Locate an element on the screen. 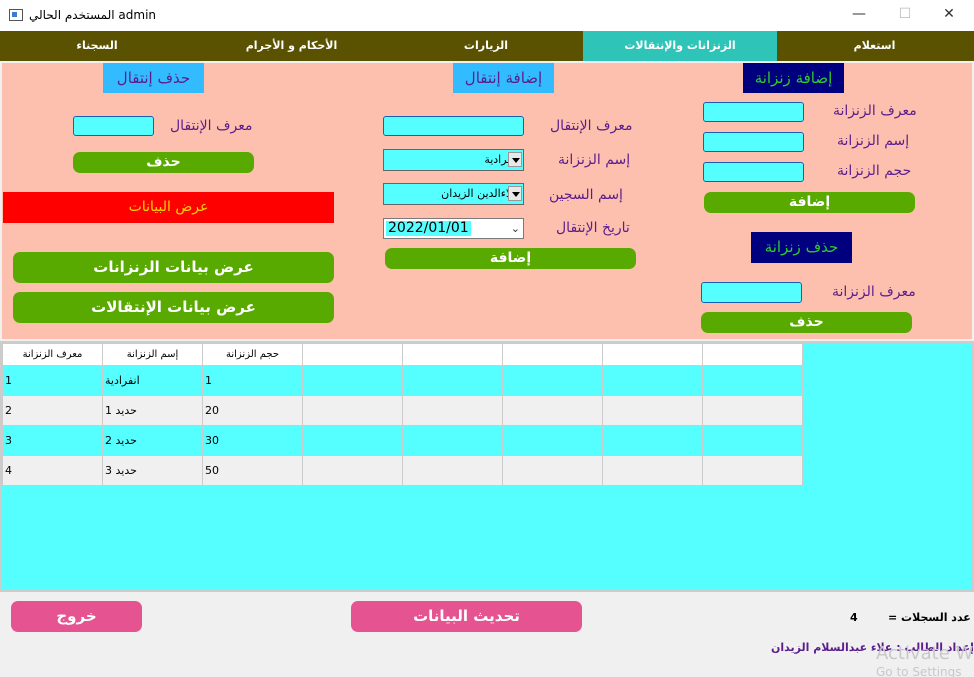 The height and width of the screenshot is (677, 974). grid-cell: 4 is located at coordinates (52, 470).